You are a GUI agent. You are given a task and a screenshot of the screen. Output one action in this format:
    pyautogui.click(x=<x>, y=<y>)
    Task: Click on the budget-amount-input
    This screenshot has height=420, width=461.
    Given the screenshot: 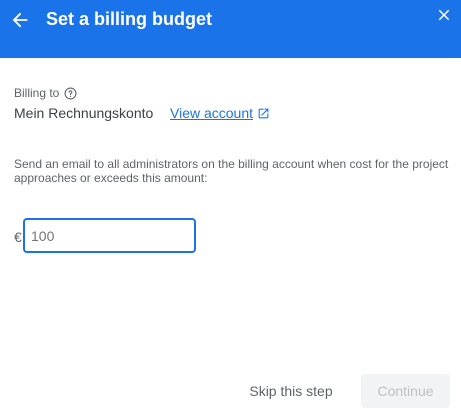 What is the action you would take?
    pyautogui.click(x=109, y=235)
    